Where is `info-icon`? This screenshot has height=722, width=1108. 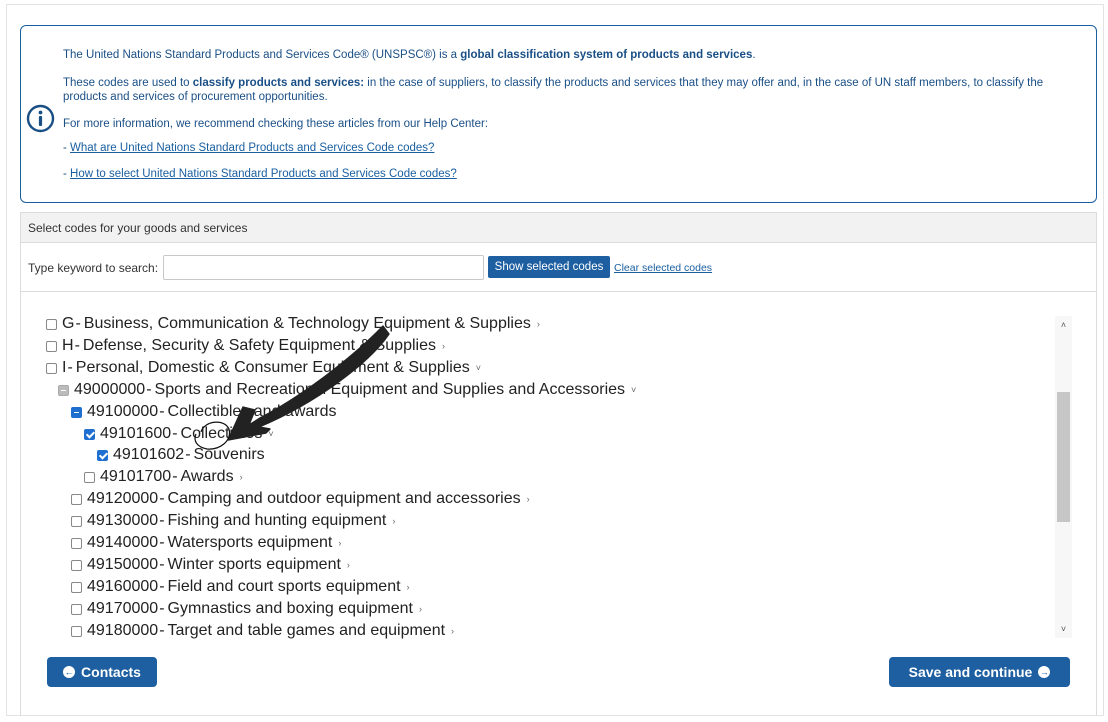 info-icon is located at coordinates (40, 118).